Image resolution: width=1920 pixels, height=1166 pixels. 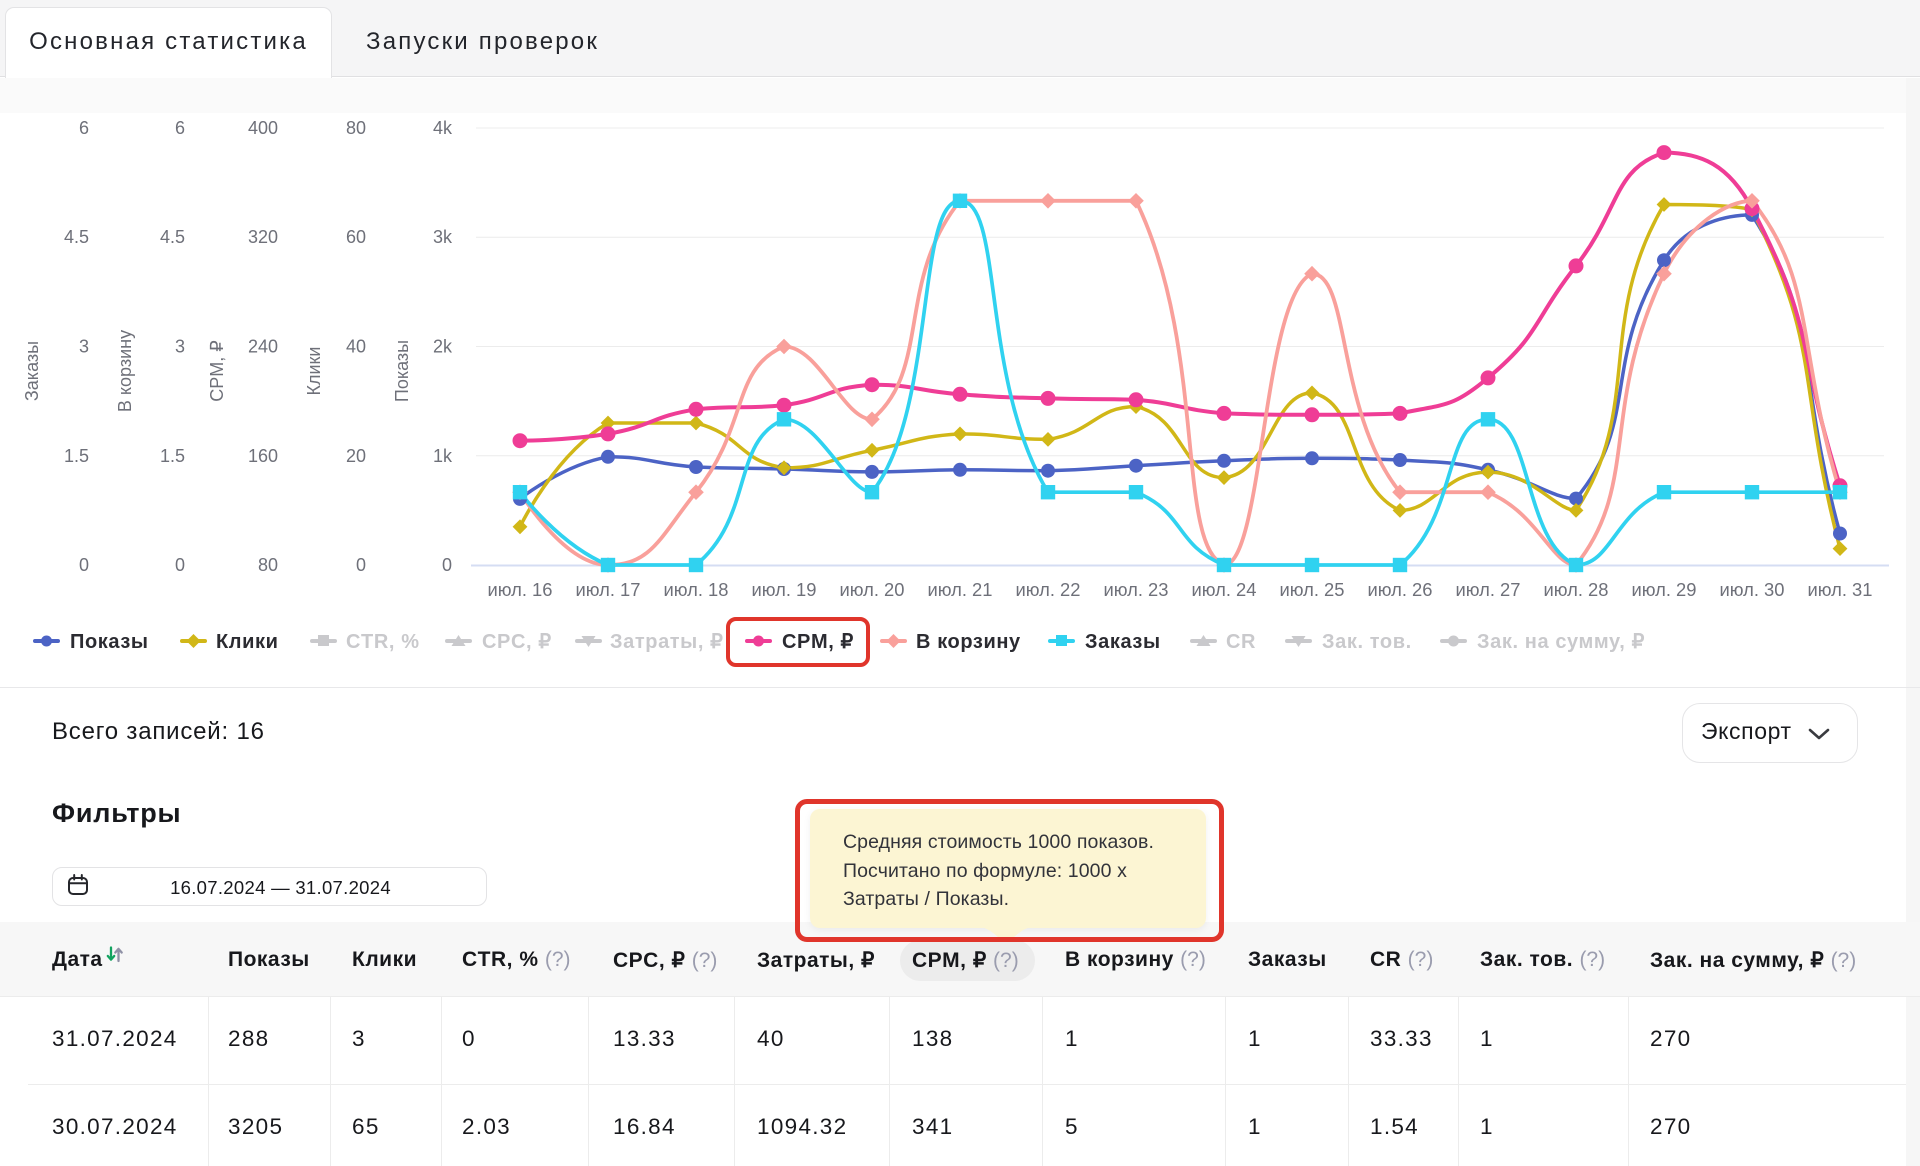 I want to click on svg-text: июл. 26, so click(x=1400, y=589).